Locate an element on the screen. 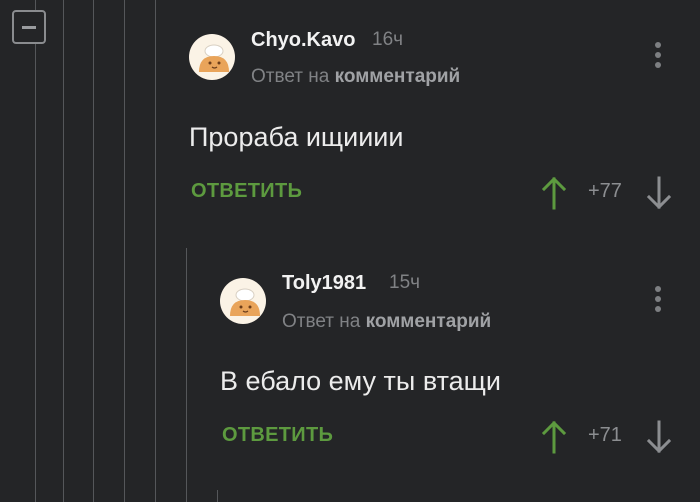 This screenshot has width=700, height=502. comment-text: В ебало ему ты втащи is located at coordinates (360, 381).